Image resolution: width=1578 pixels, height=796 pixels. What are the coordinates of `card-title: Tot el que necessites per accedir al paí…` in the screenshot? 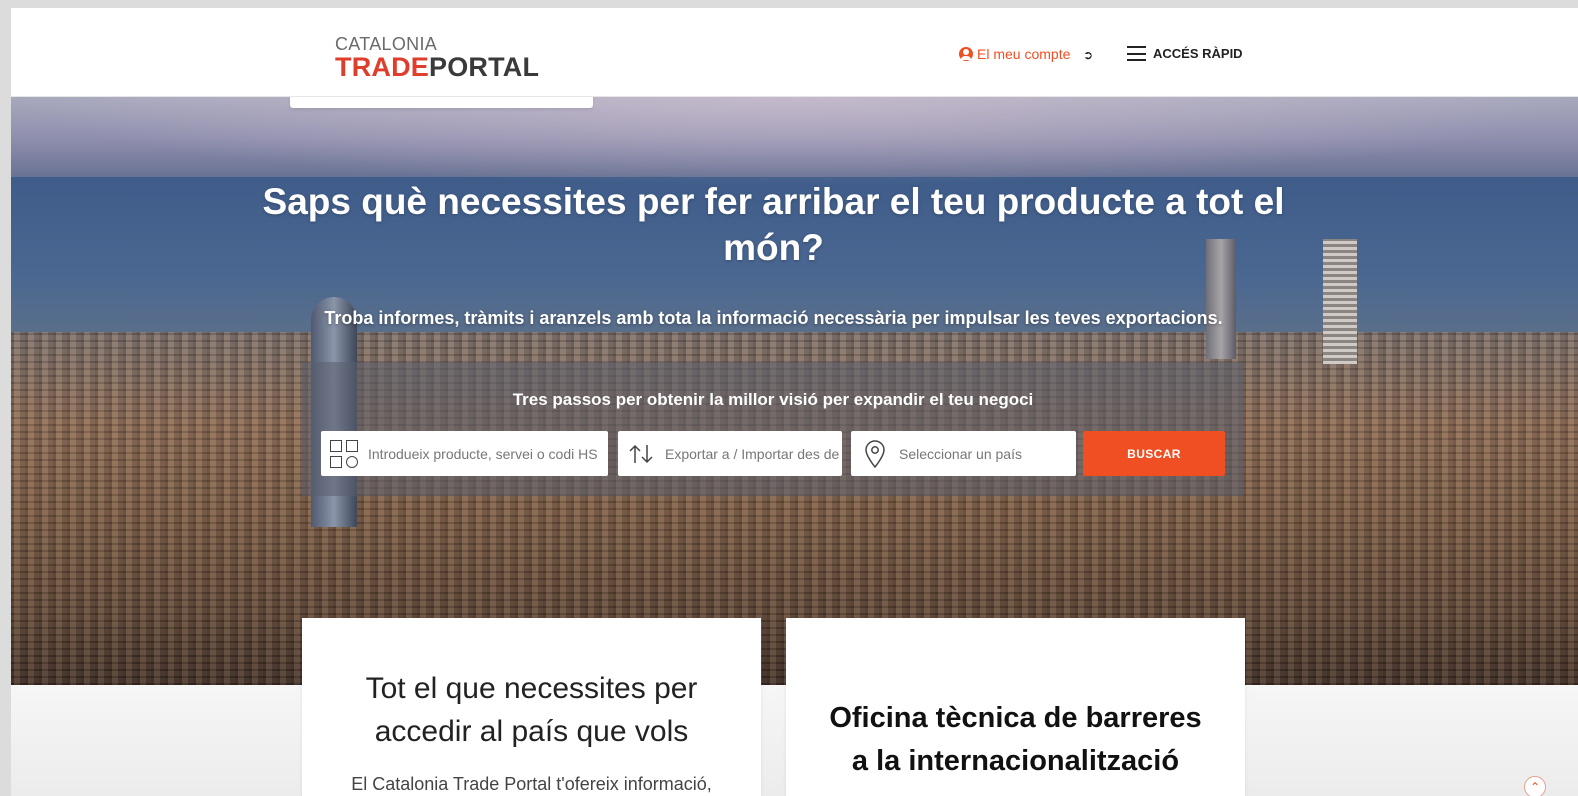 It's located at (531, 710).